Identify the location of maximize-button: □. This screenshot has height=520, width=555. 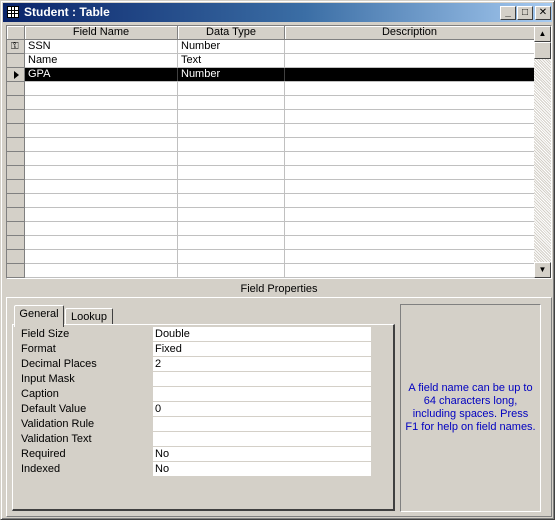
(525, 13).